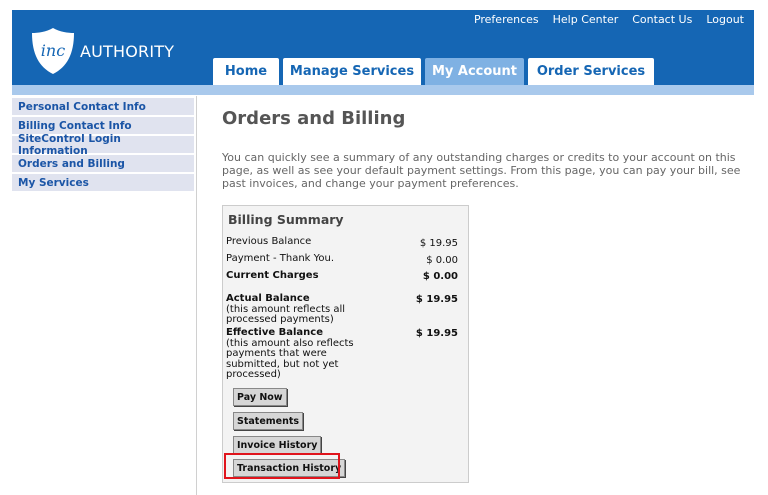  What do you see at coordinates (280, 258) in the screenshot?
I see `payment-label: Payment - Thank You.` at bounding box center [280, 258].